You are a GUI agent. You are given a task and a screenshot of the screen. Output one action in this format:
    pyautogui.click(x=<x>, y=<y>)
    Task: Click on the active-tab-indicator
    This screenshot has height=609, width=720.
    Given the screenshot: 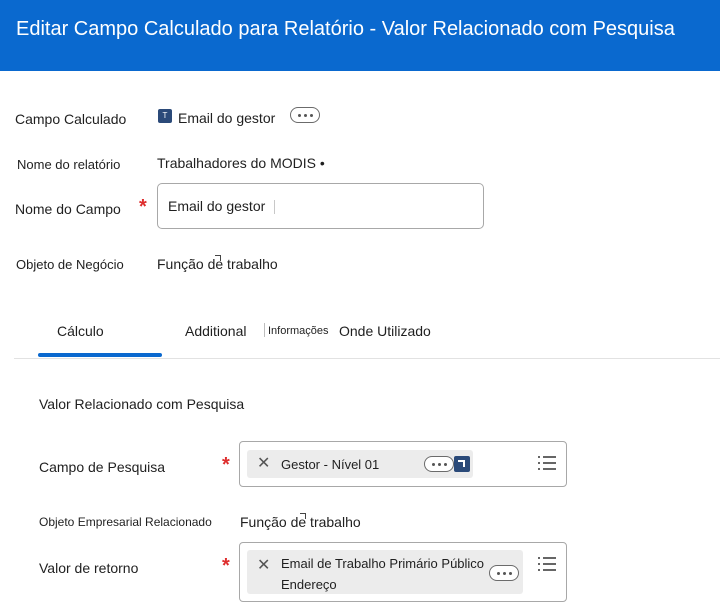 What is the action you would take?
    pyautogui.click(x=100, y=355)
    